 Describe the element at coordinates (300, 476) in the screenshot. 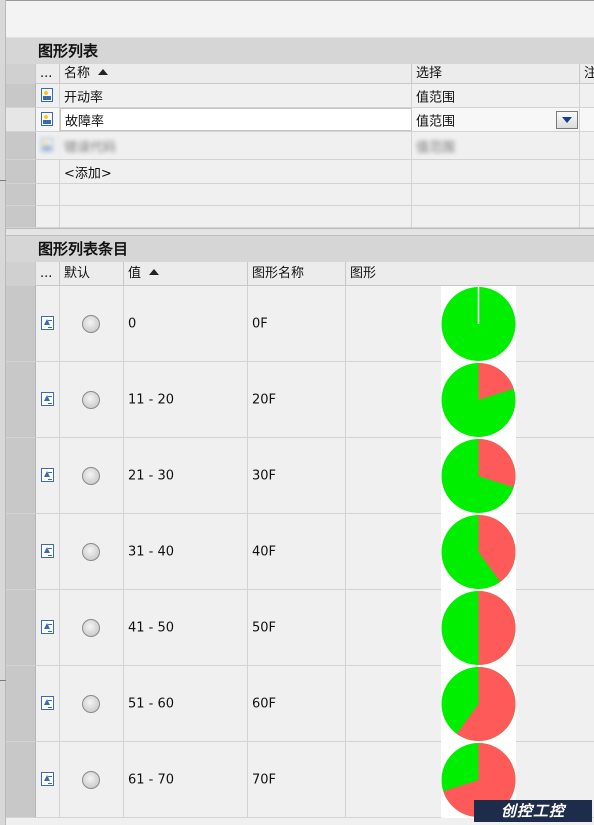

I see `entry-row: 21 - 30 30F` at that location.